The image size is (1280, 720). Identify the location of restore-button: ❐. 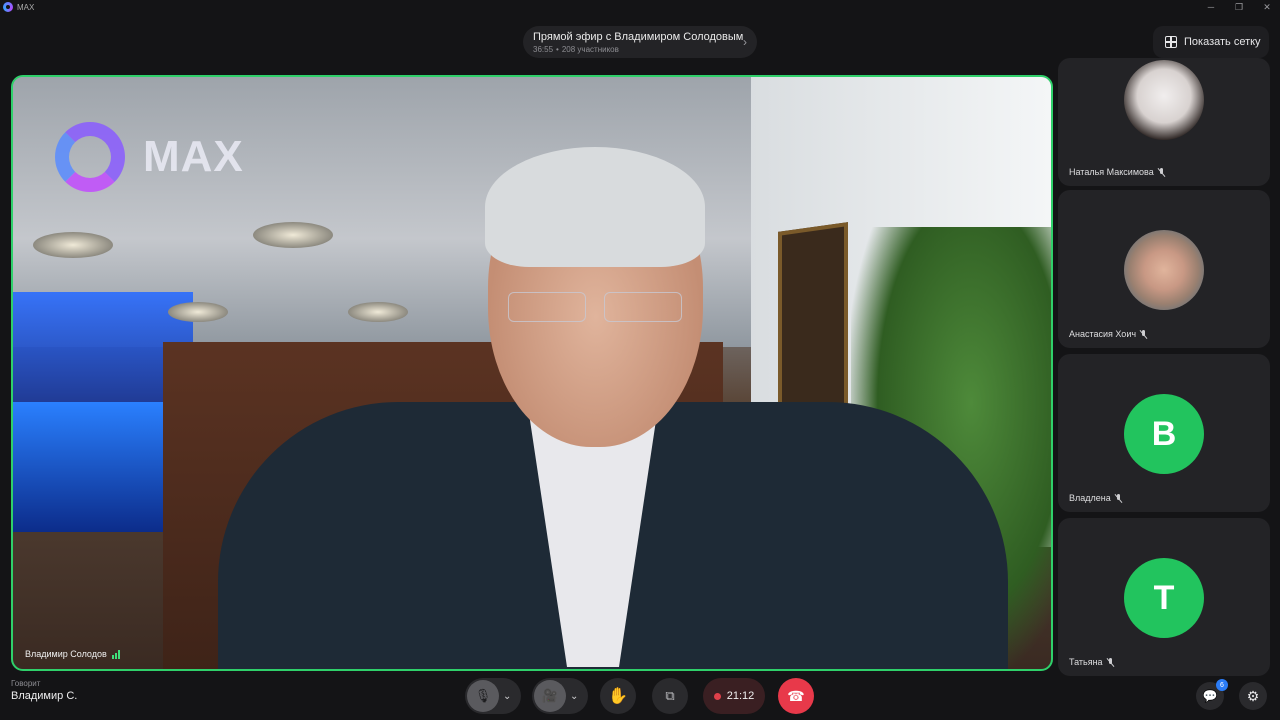
(1239, 7).